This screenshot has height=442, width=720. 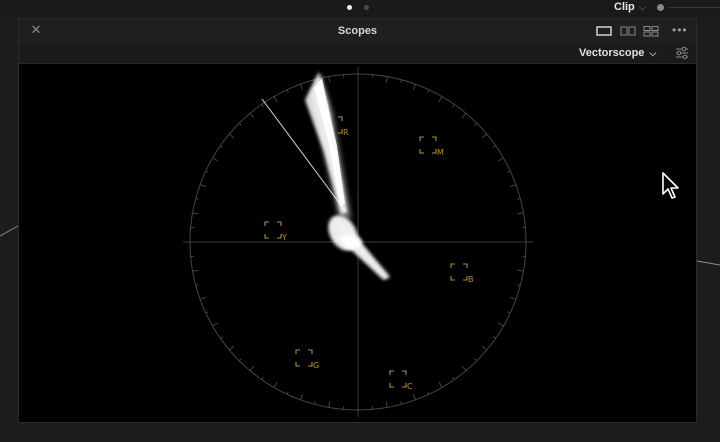 I want to click on scope-toolbar: Vectorscope ⌵, so click(x=357, y=53).